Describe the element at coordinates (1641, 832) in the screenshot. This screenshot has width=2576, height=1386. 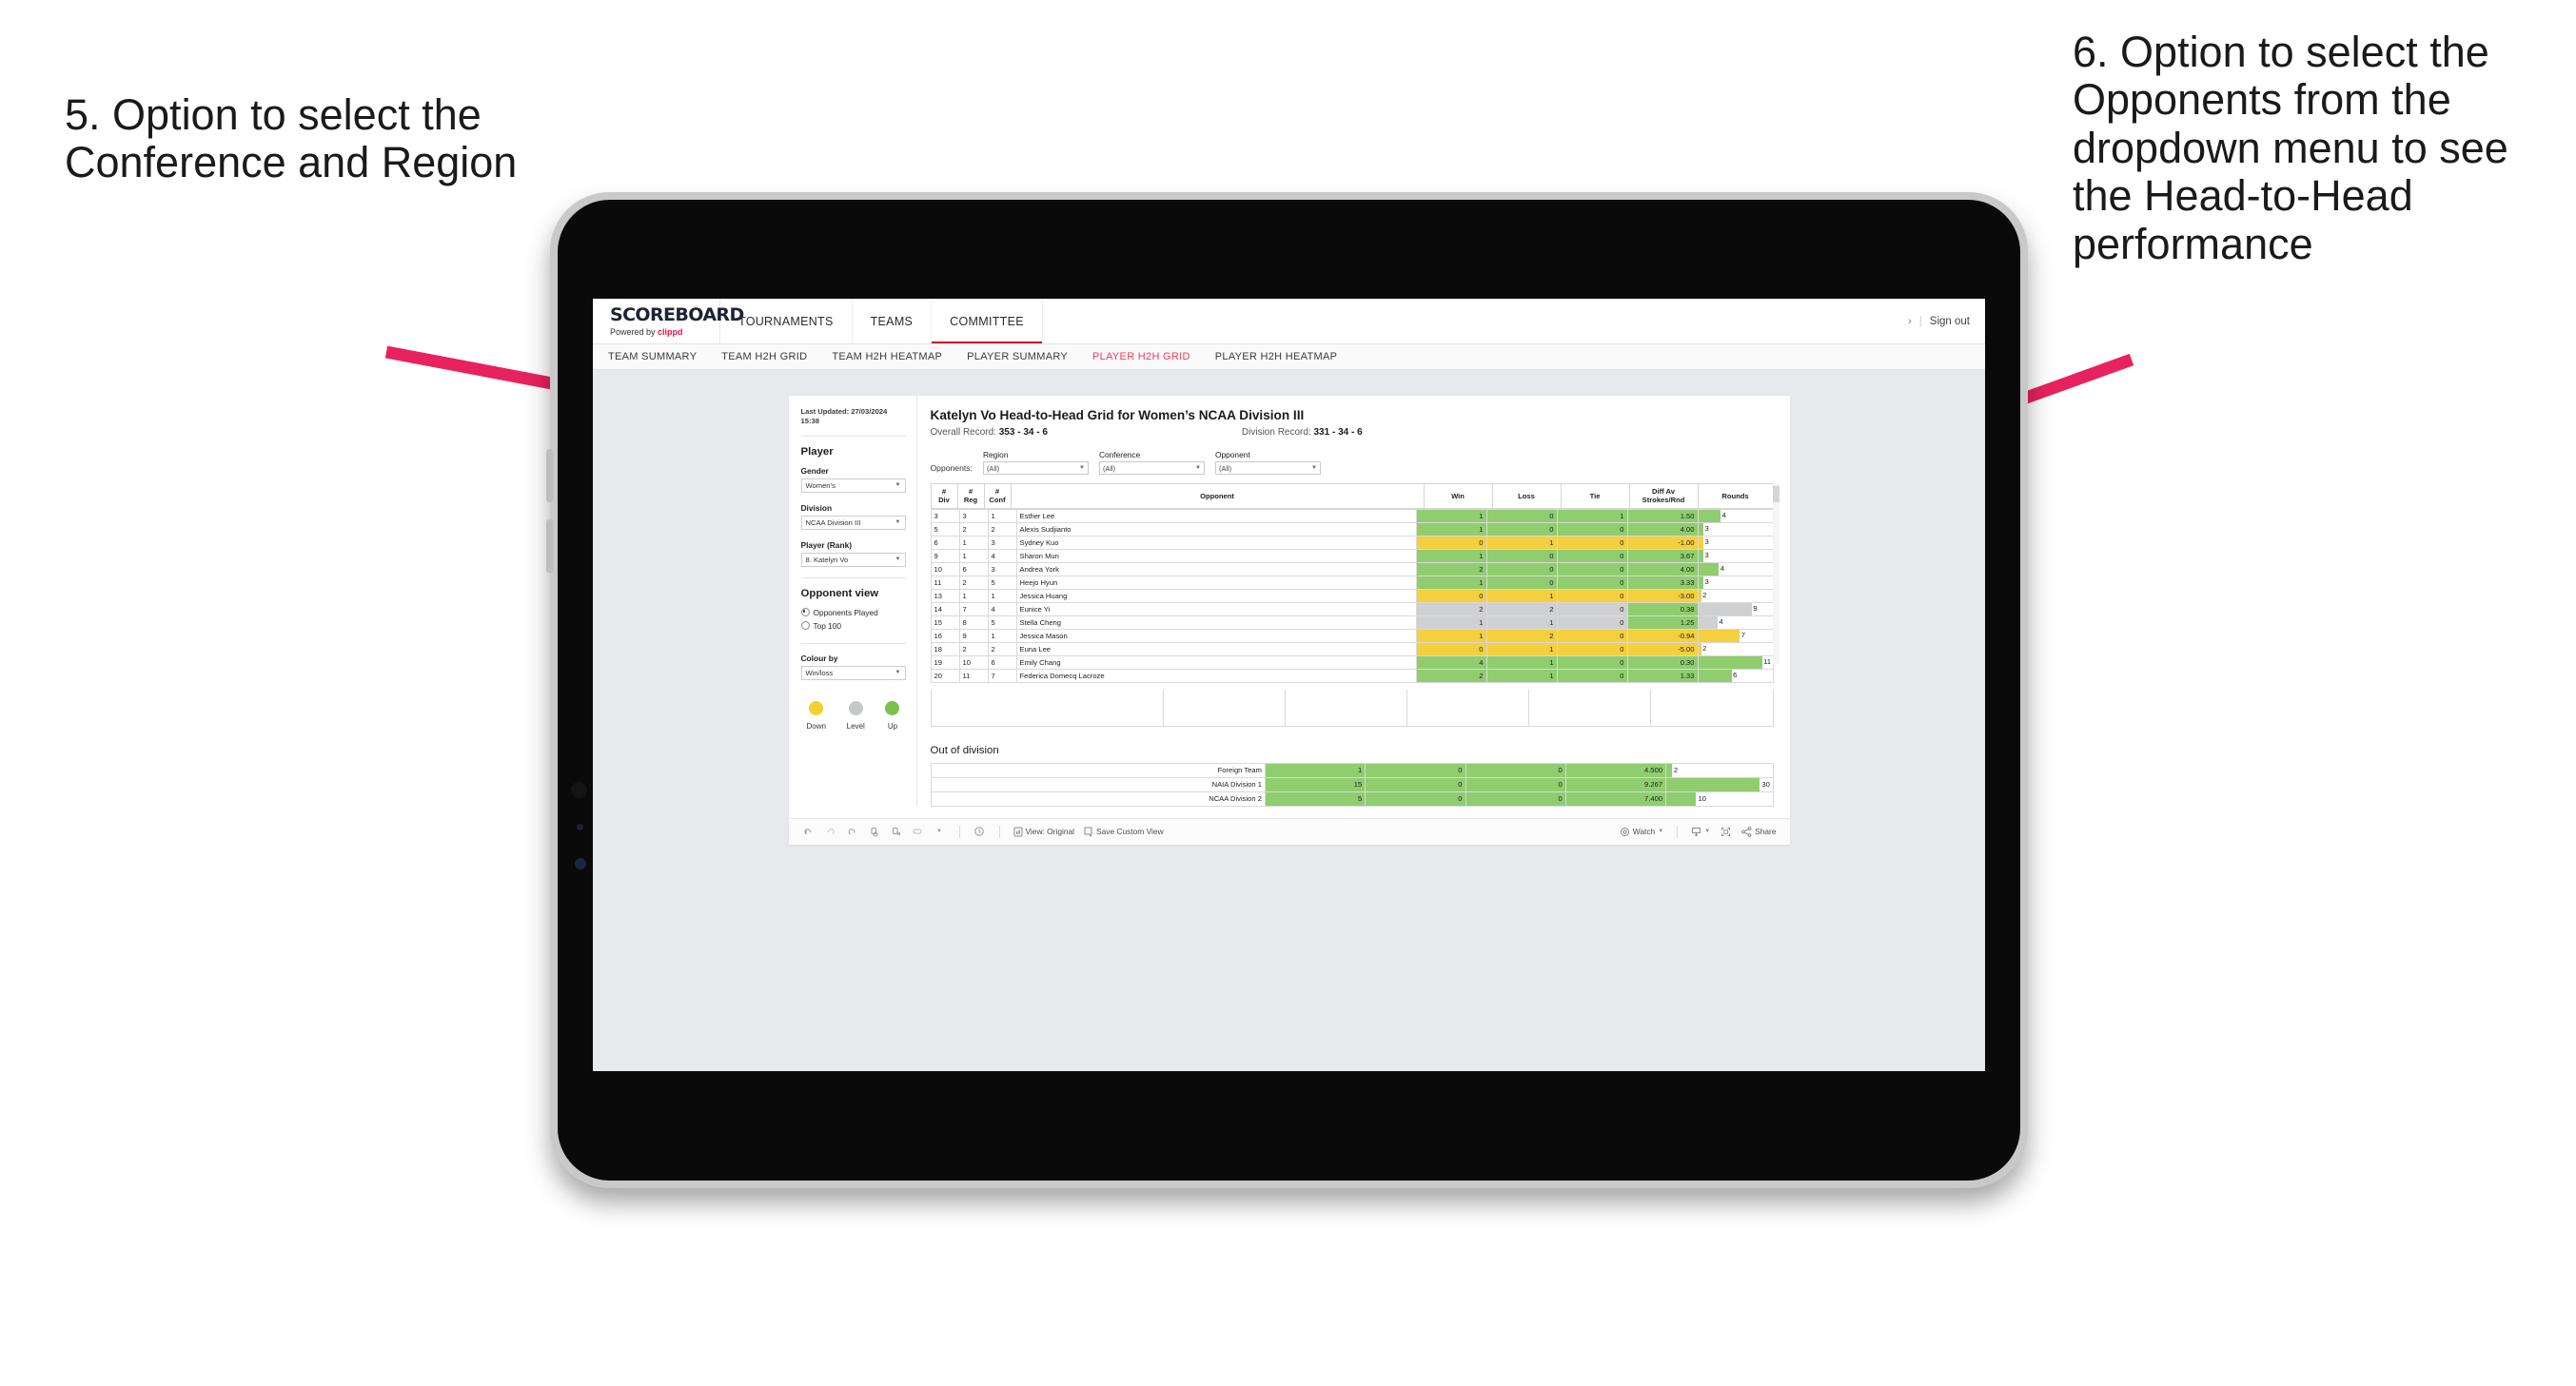
I see `watch-button: Watch ▼` at that location.